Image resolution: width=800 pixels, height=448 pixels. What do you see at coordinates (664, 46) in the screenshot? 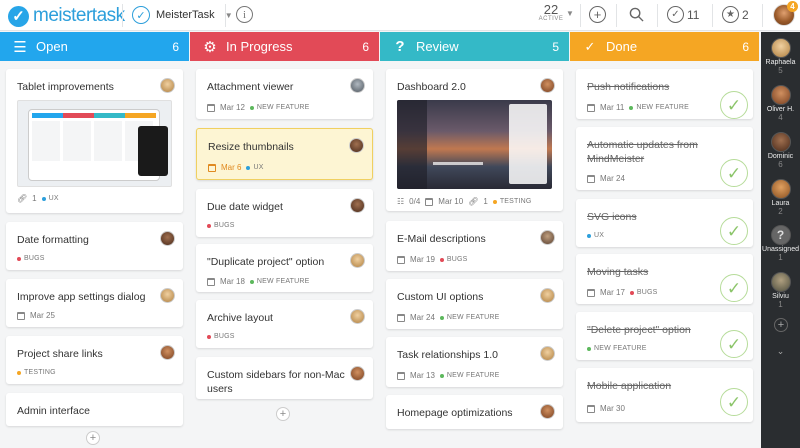
I see `column-header-done: ✓ Done 6` at bounding box center [664, 46].